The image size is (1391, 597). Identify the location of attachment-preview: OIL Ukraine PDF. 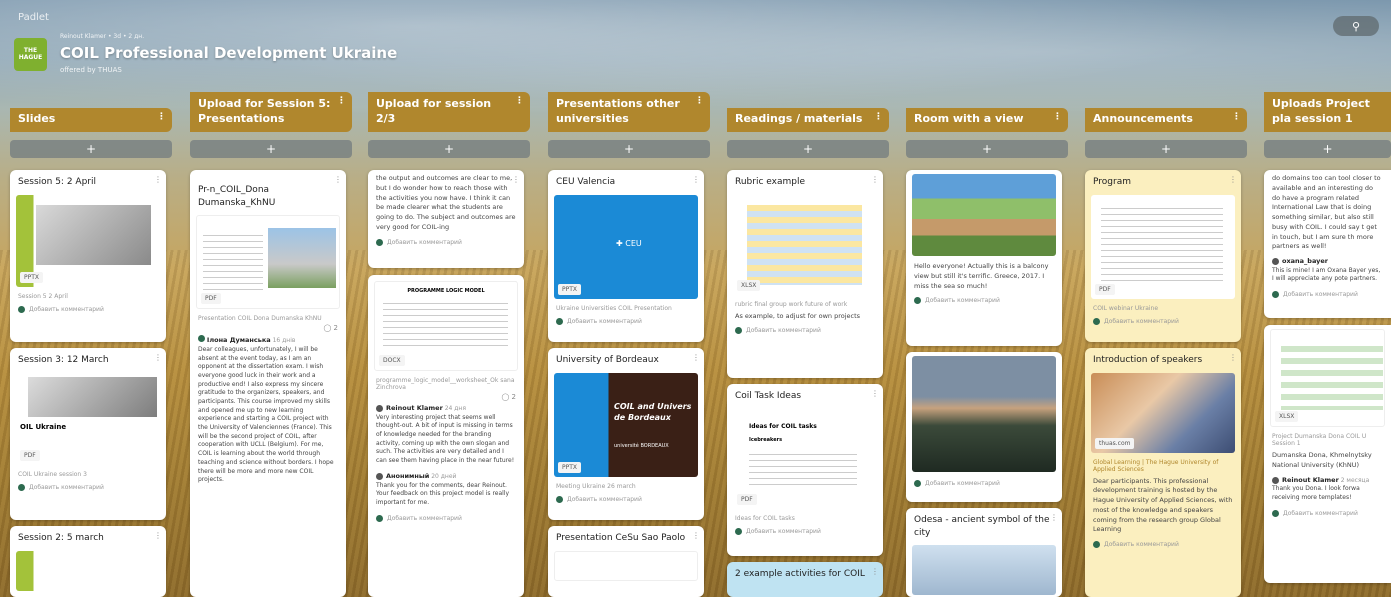
(88, 418).